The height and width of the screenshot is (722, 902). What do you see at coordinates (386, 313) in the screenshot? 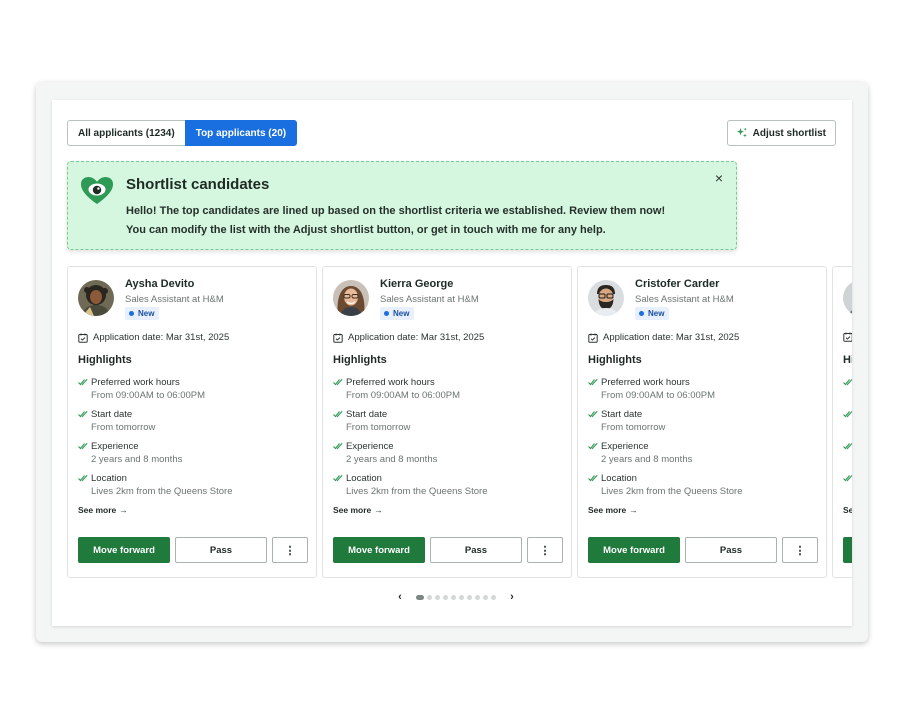
I see `dot-icon` at bounding box center [386, 313].